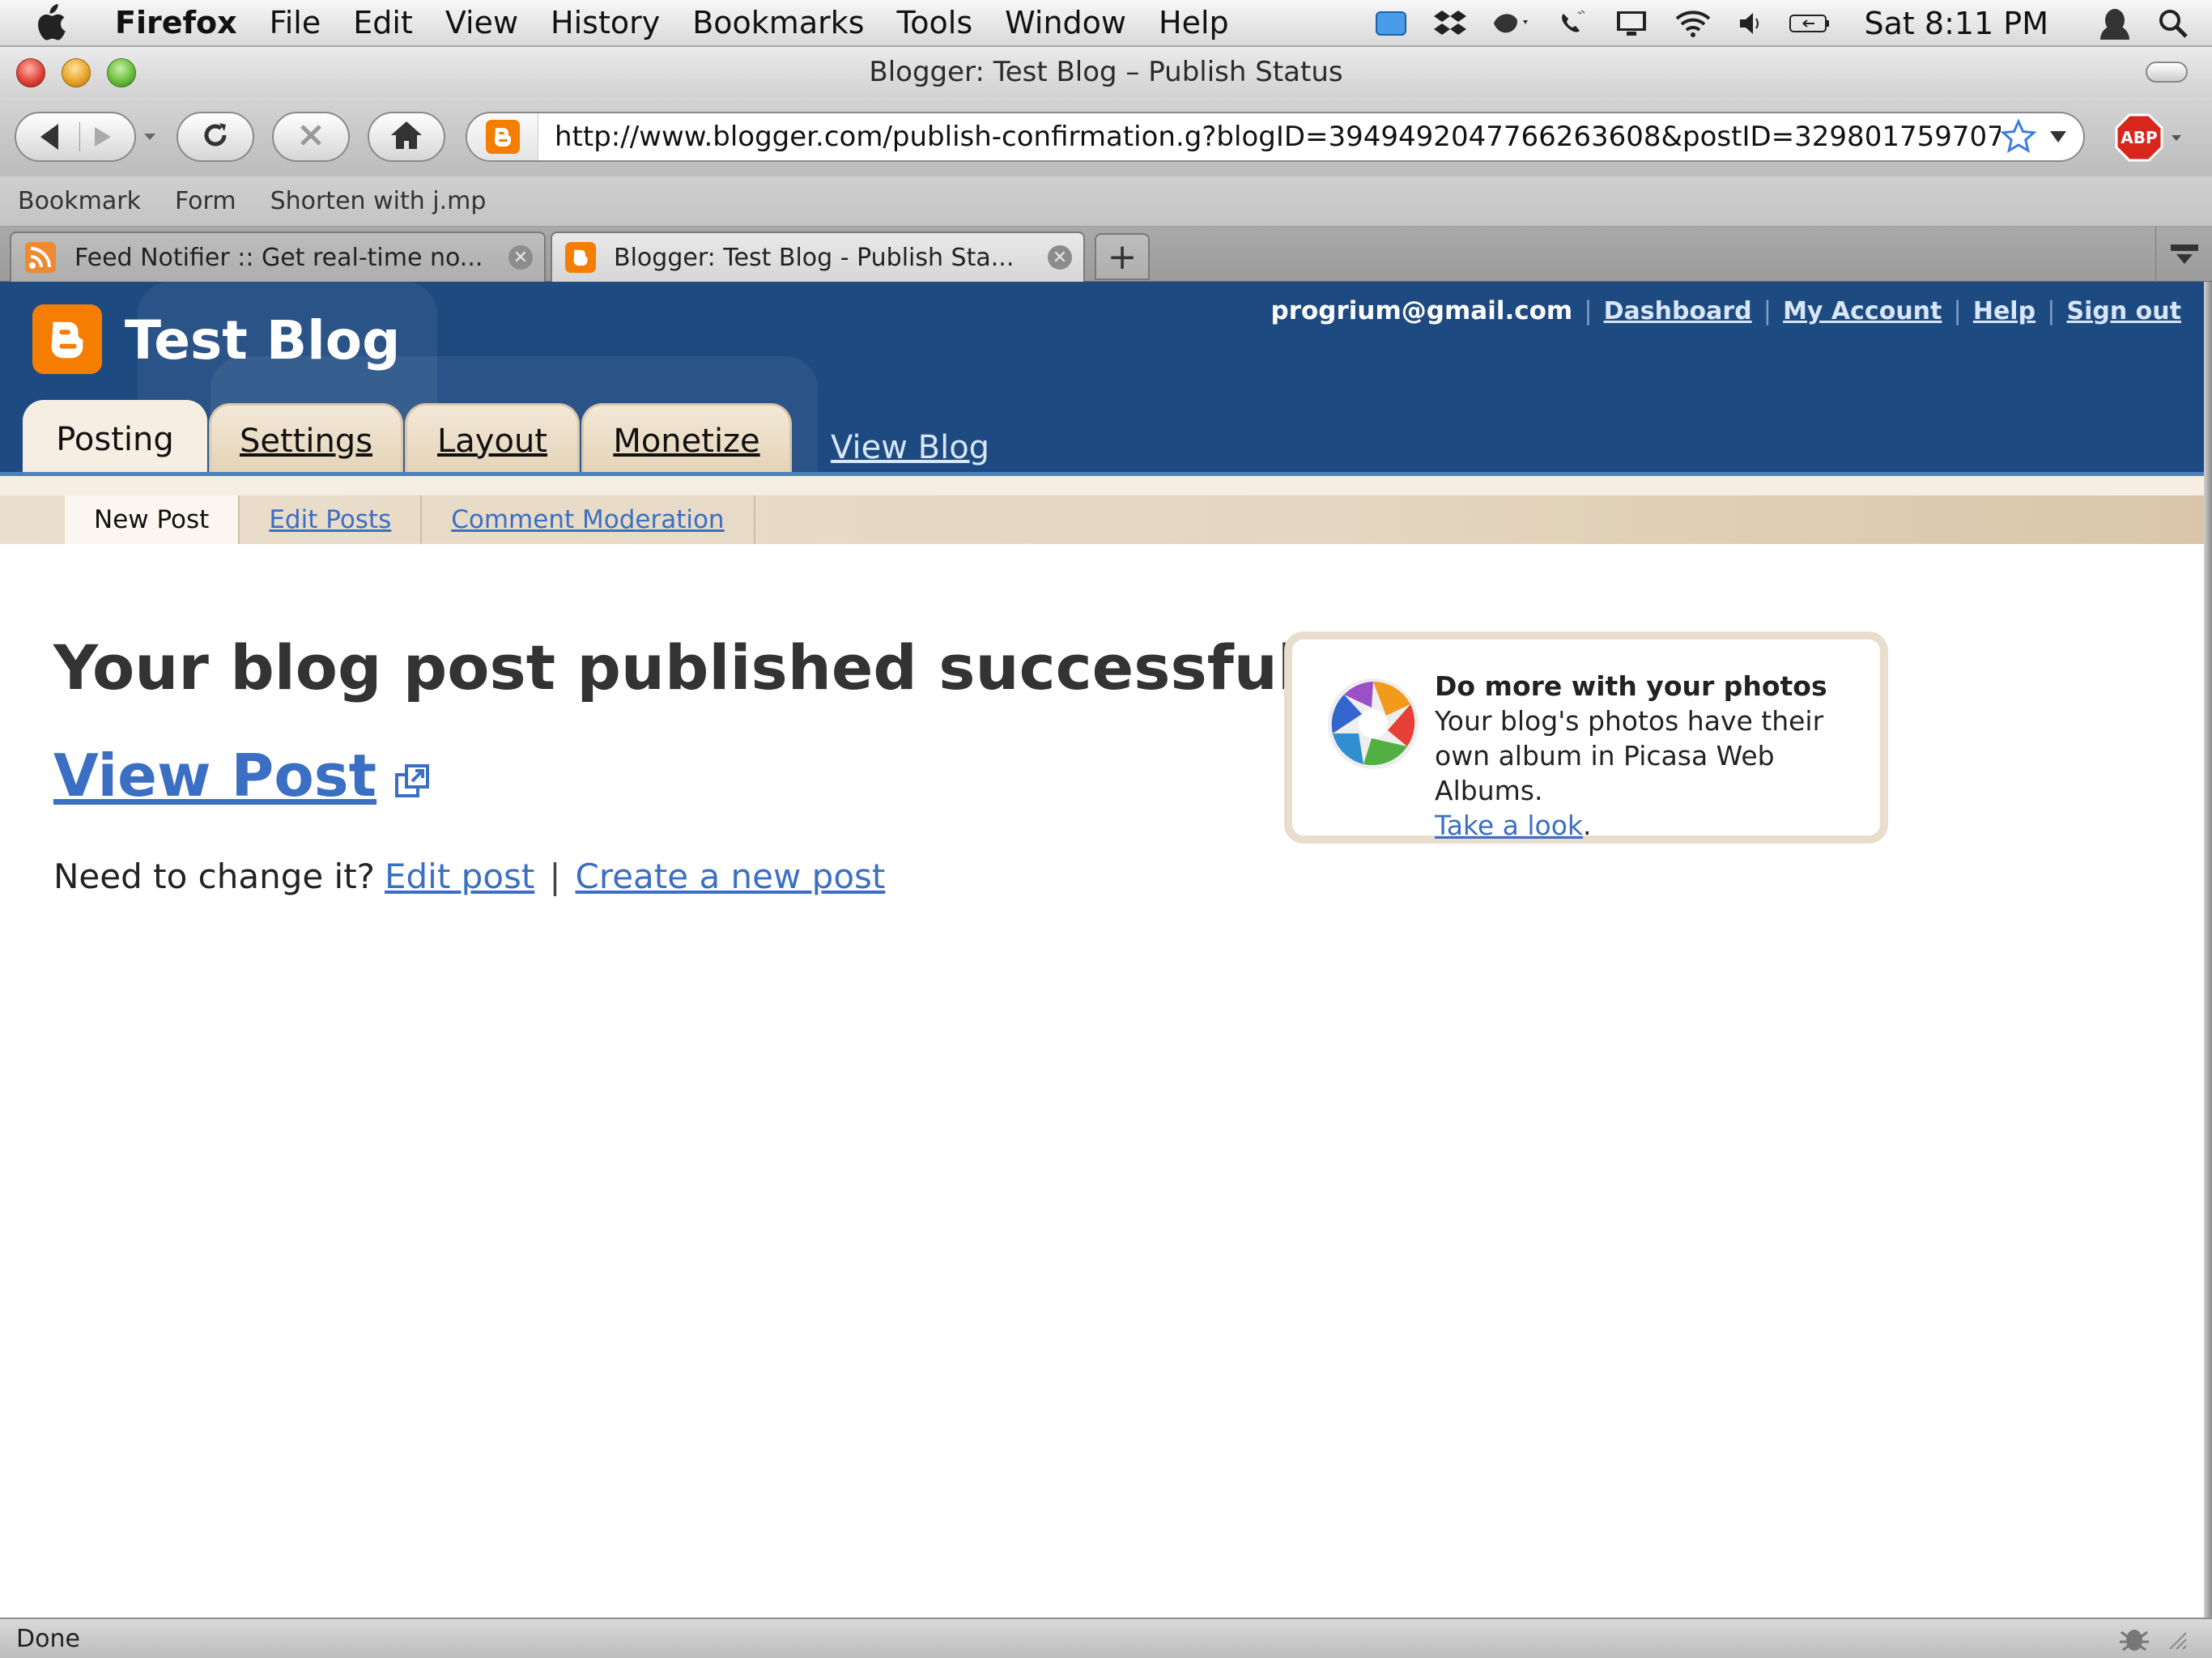 This screenshot has height=1658, width=2212. I want to click on help-link: Help, so click(2004, 311).